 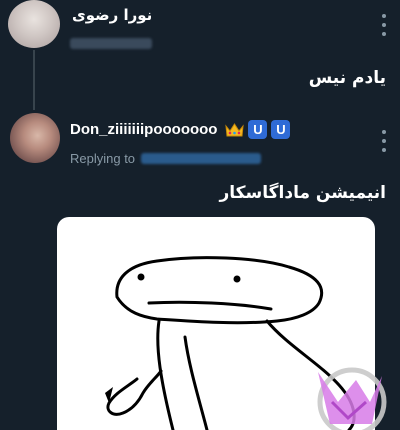 I want to click on logo-watermark-icon, so click(x=348, y=396).